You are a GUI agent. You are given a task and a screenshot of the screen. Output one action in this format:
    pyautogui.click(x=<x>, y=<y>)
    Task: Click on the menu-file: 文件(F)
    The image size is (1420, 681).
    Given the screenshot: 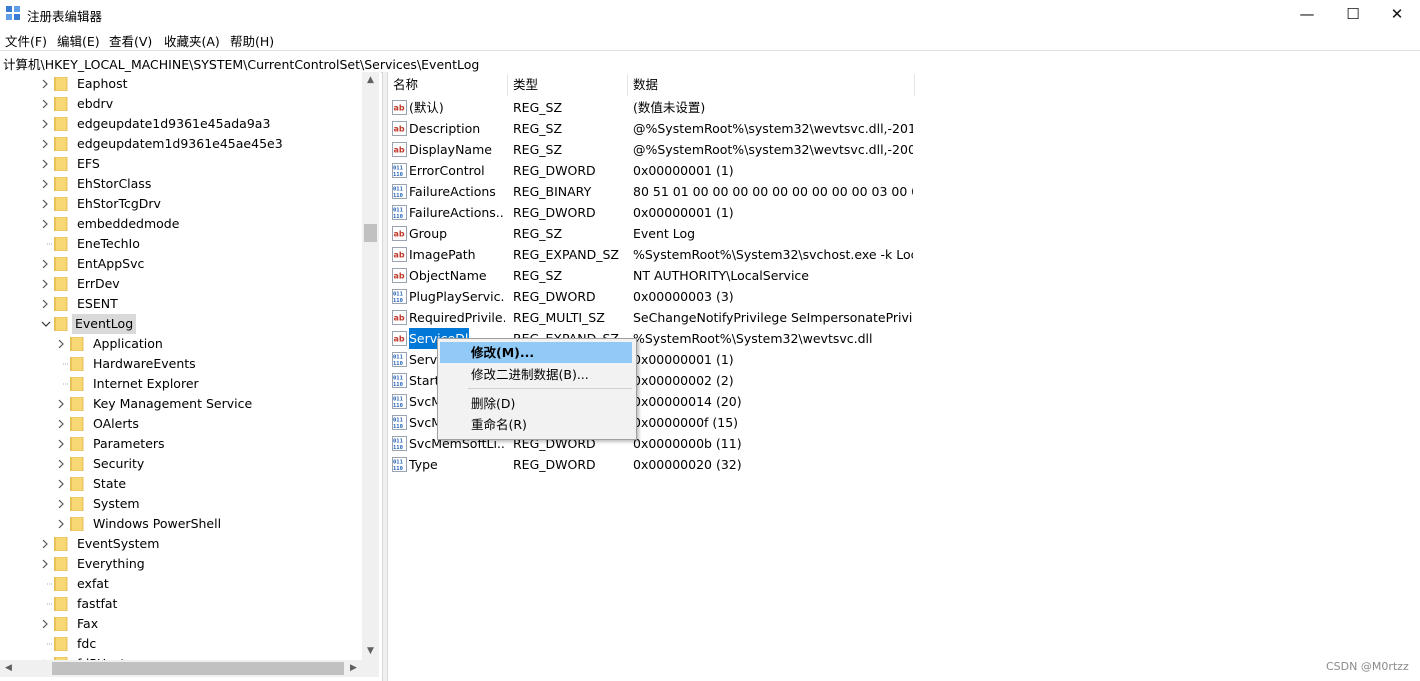 What is the action you would take?
    pyautogui.click(x=26, y=40)
    